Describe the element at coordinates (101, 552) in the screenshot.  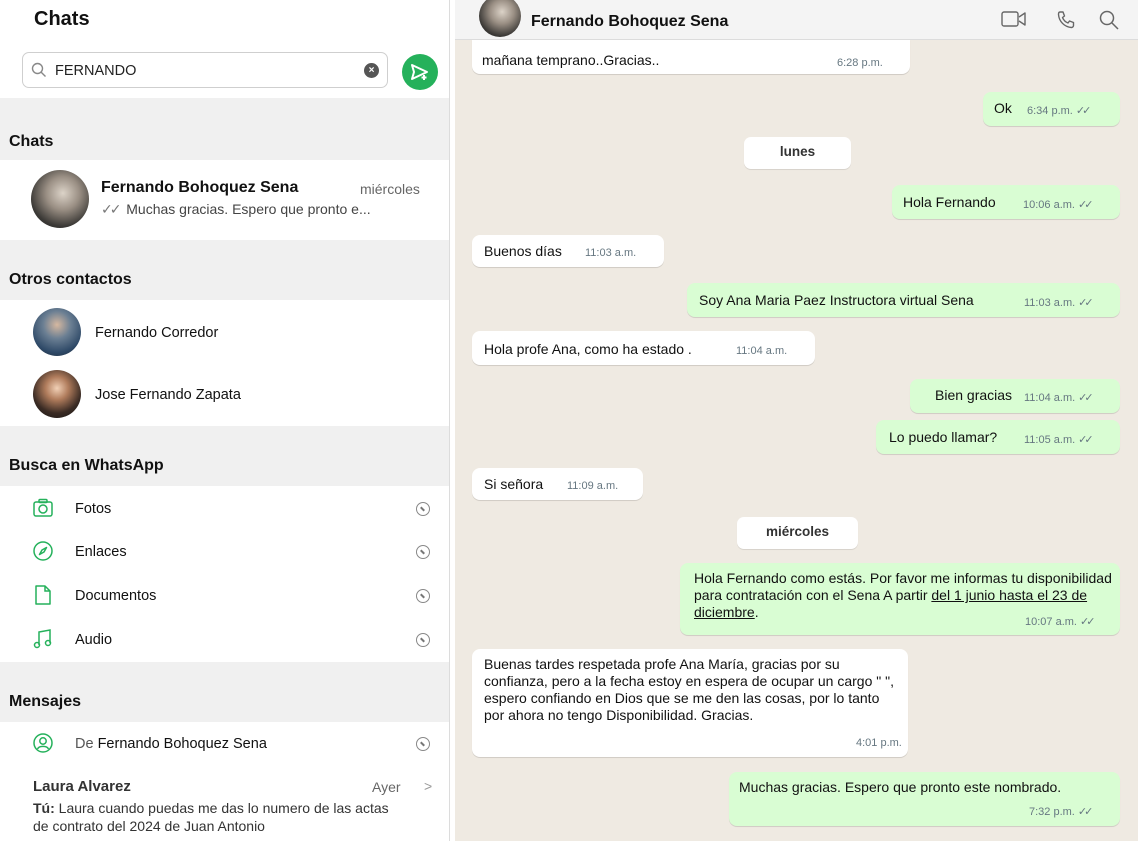
I see `search-item-label: Enlaces` at that location.